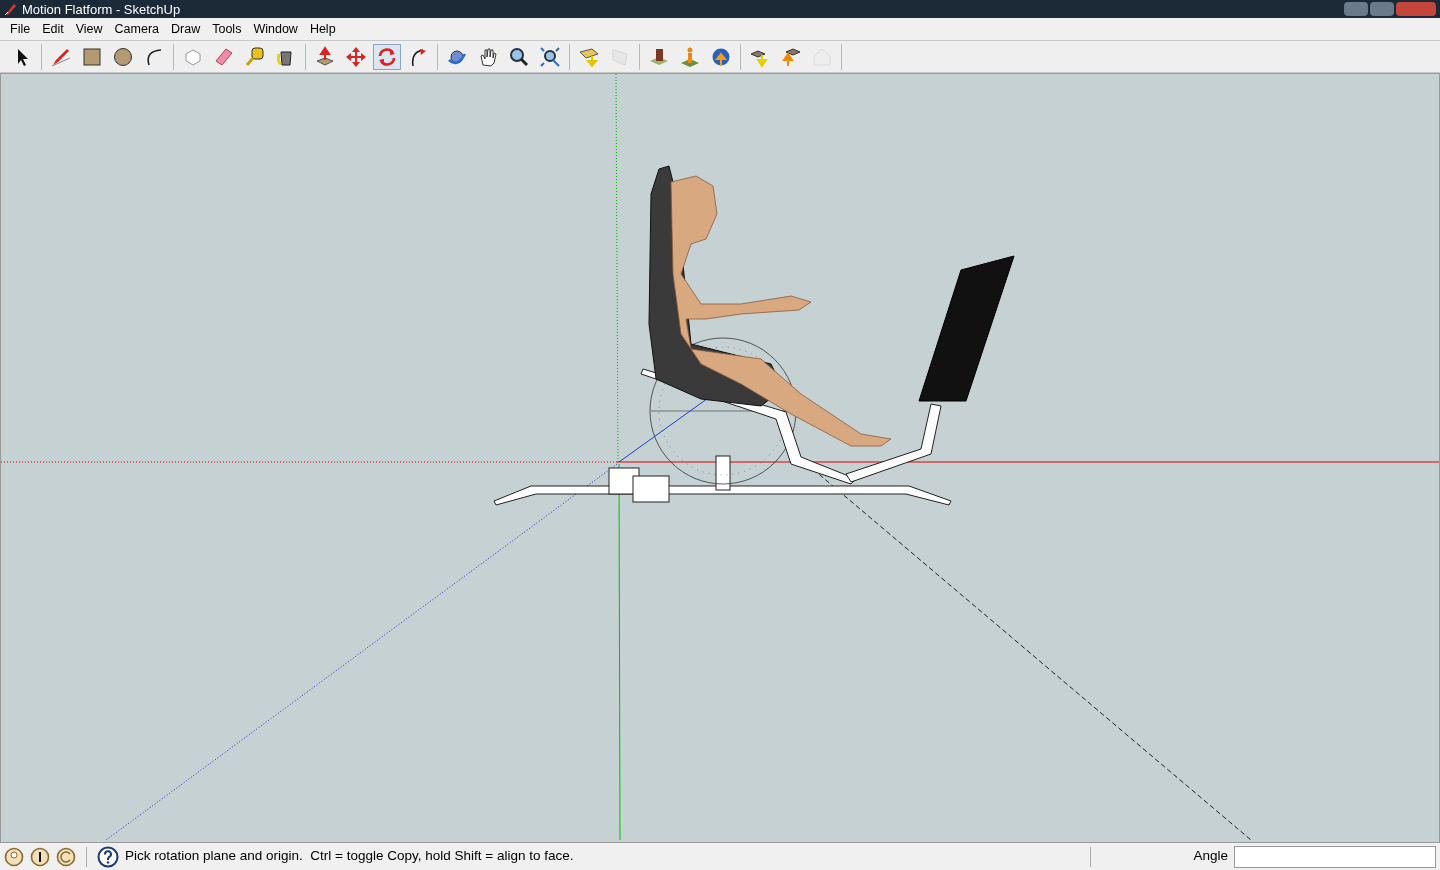 The width and height of the screenshot is (1440, 870). I want to click on boxes-upload-icon, so click(791, 56).